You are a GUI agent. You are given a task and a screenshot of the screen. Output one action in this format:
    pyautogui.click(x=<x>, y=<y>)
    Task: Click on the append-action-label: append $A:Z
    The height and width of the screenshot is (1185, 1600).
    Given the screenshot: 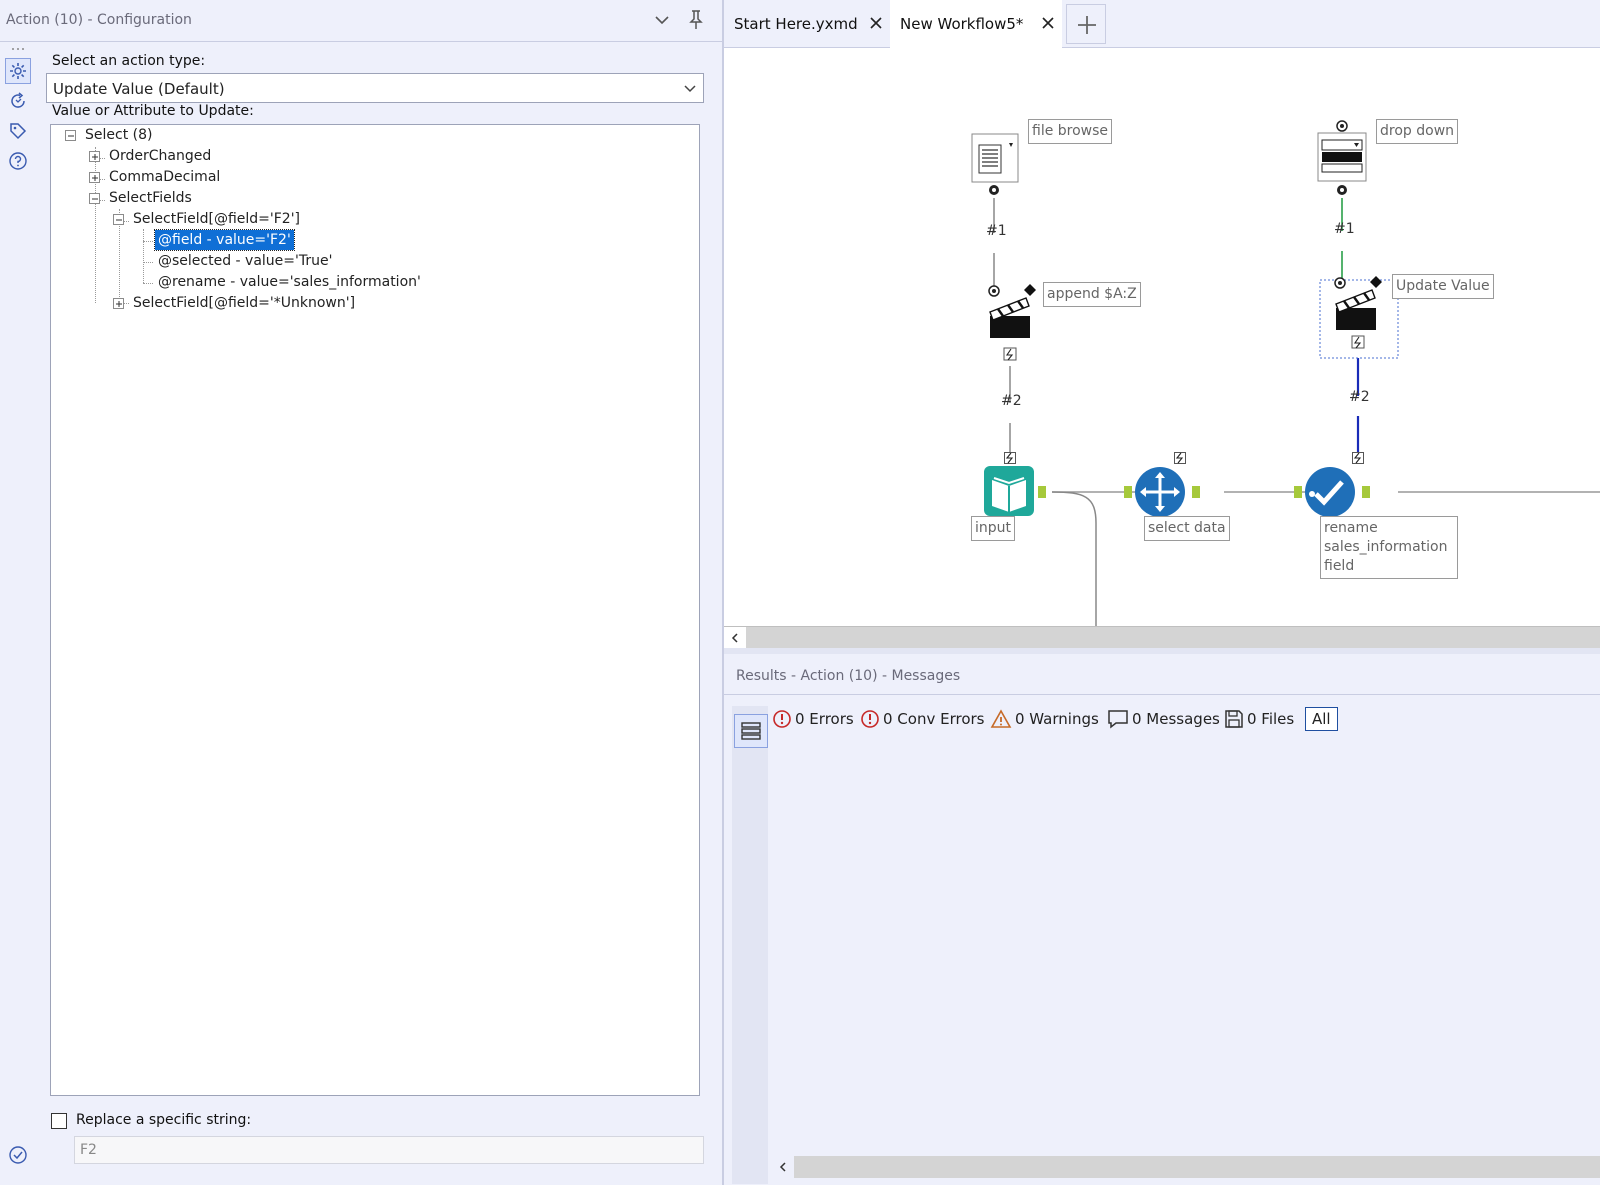 What is the action you would take?
    pyautogui.click(x=1092, y=294)
    